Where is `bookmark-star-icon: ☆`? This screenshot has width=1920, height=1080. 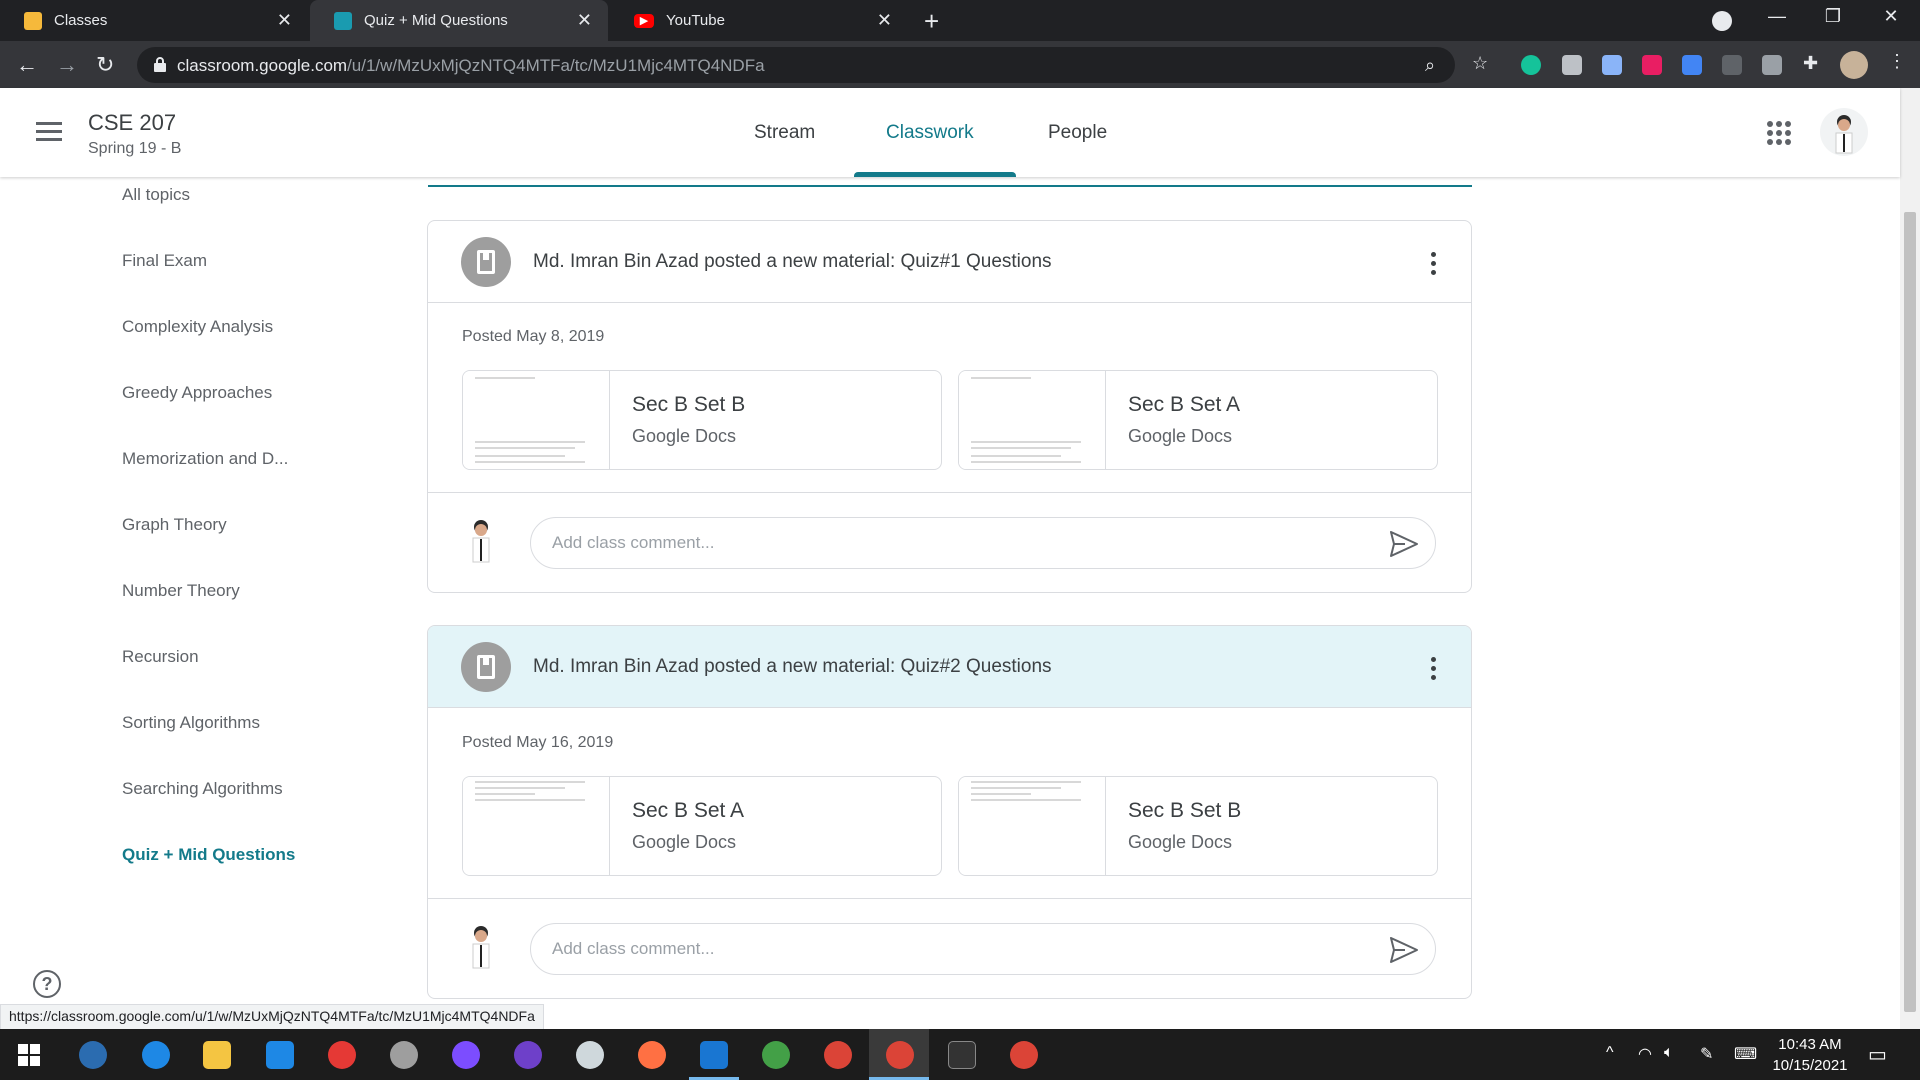
bookmark-star-icon: ☆ is located at coordinates (1480, 63).